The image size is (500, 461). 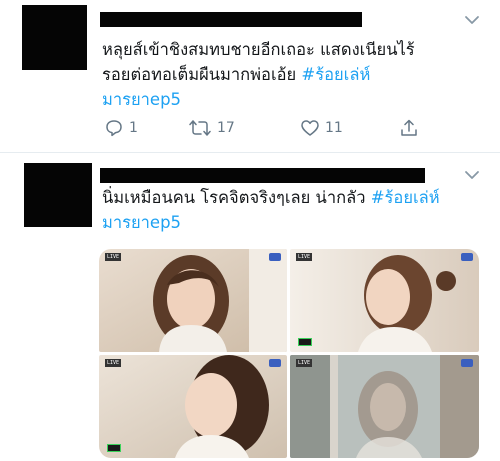 I want to click on media-photo-3: LIVE, so click(x=193, y=406).